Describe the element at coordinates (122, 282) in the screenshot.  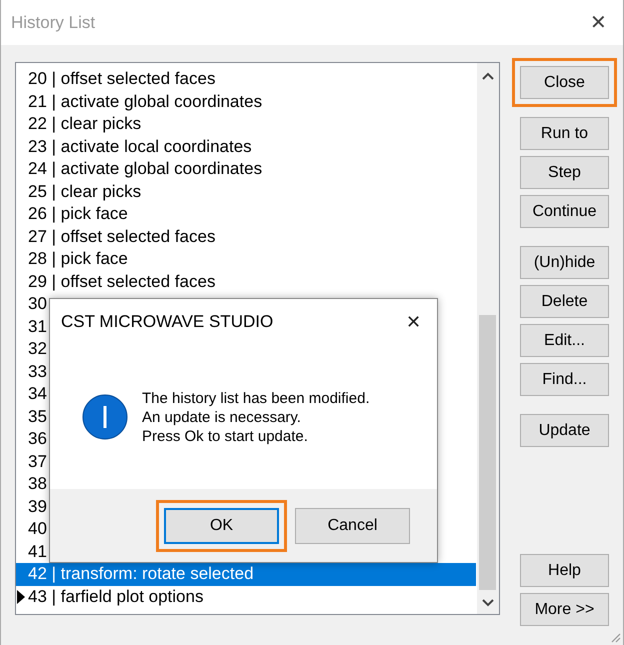
I see `history-entry: 29 | offset selected faces` at that location.